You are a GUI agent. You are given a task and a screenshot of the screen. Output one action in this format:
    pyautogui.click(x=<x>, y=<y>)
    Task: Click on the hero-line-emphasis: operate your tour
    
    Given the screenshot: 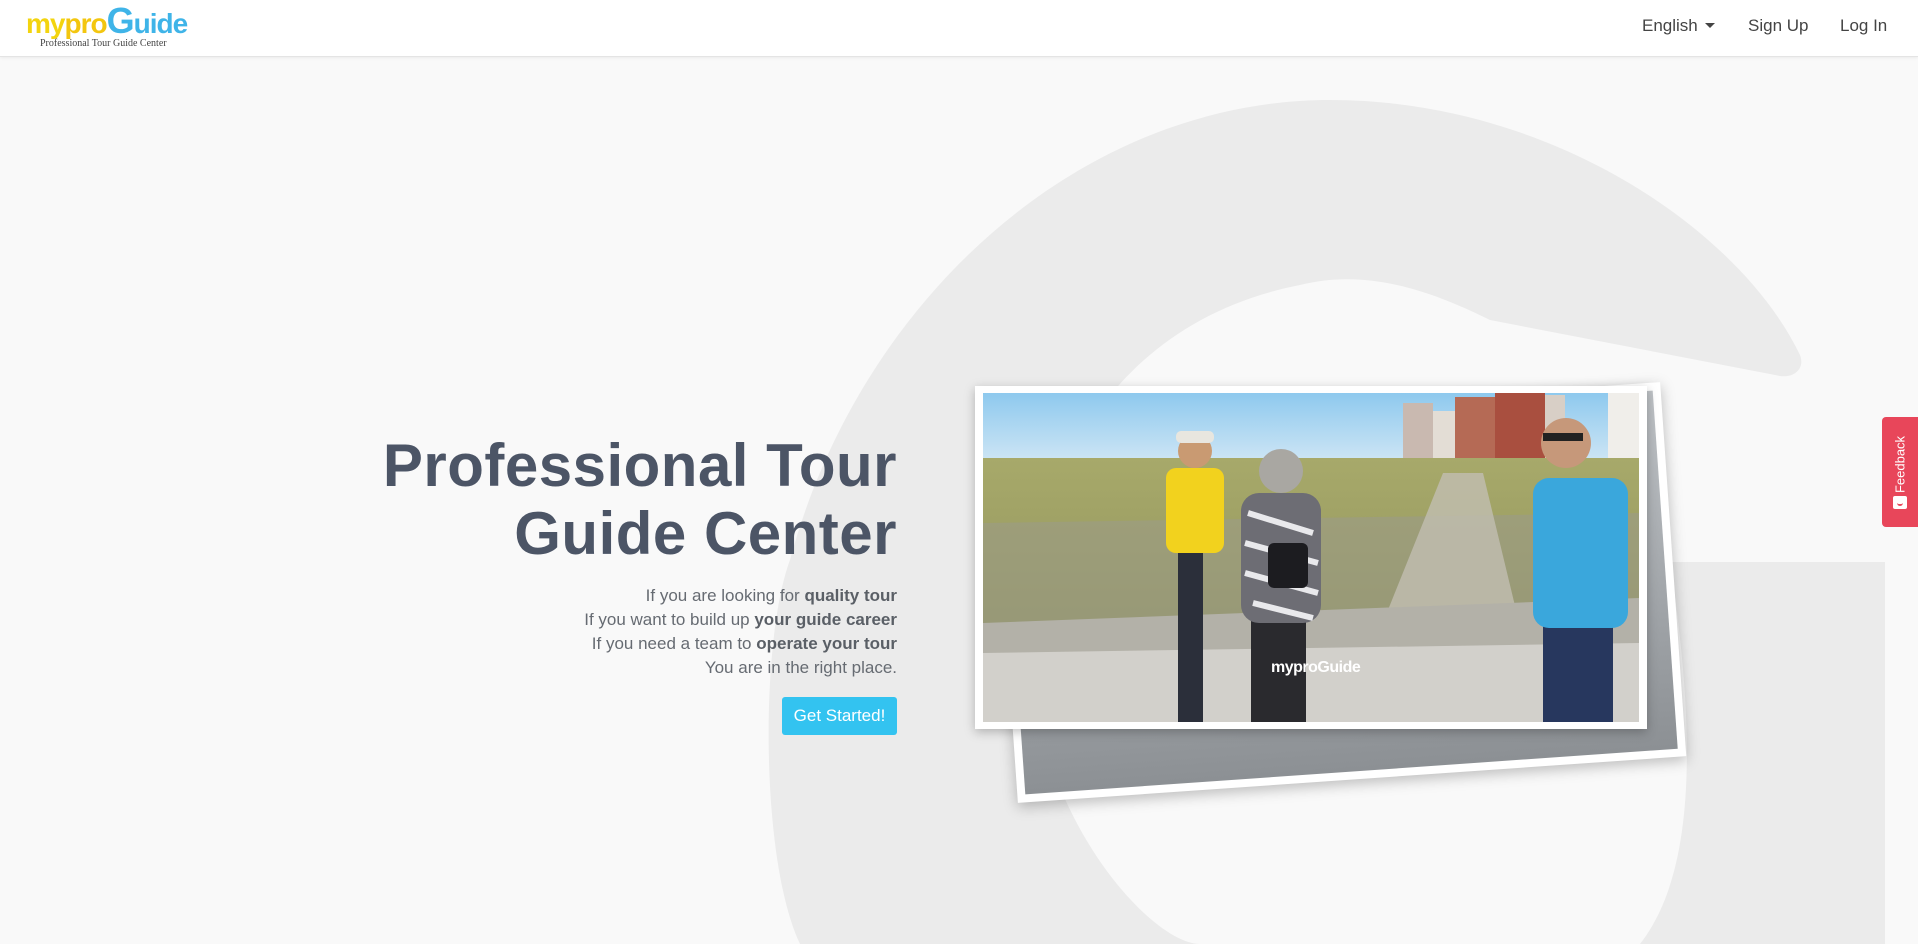 What is the action you would take?
    pyautogui.click(x=826, y=643)
    